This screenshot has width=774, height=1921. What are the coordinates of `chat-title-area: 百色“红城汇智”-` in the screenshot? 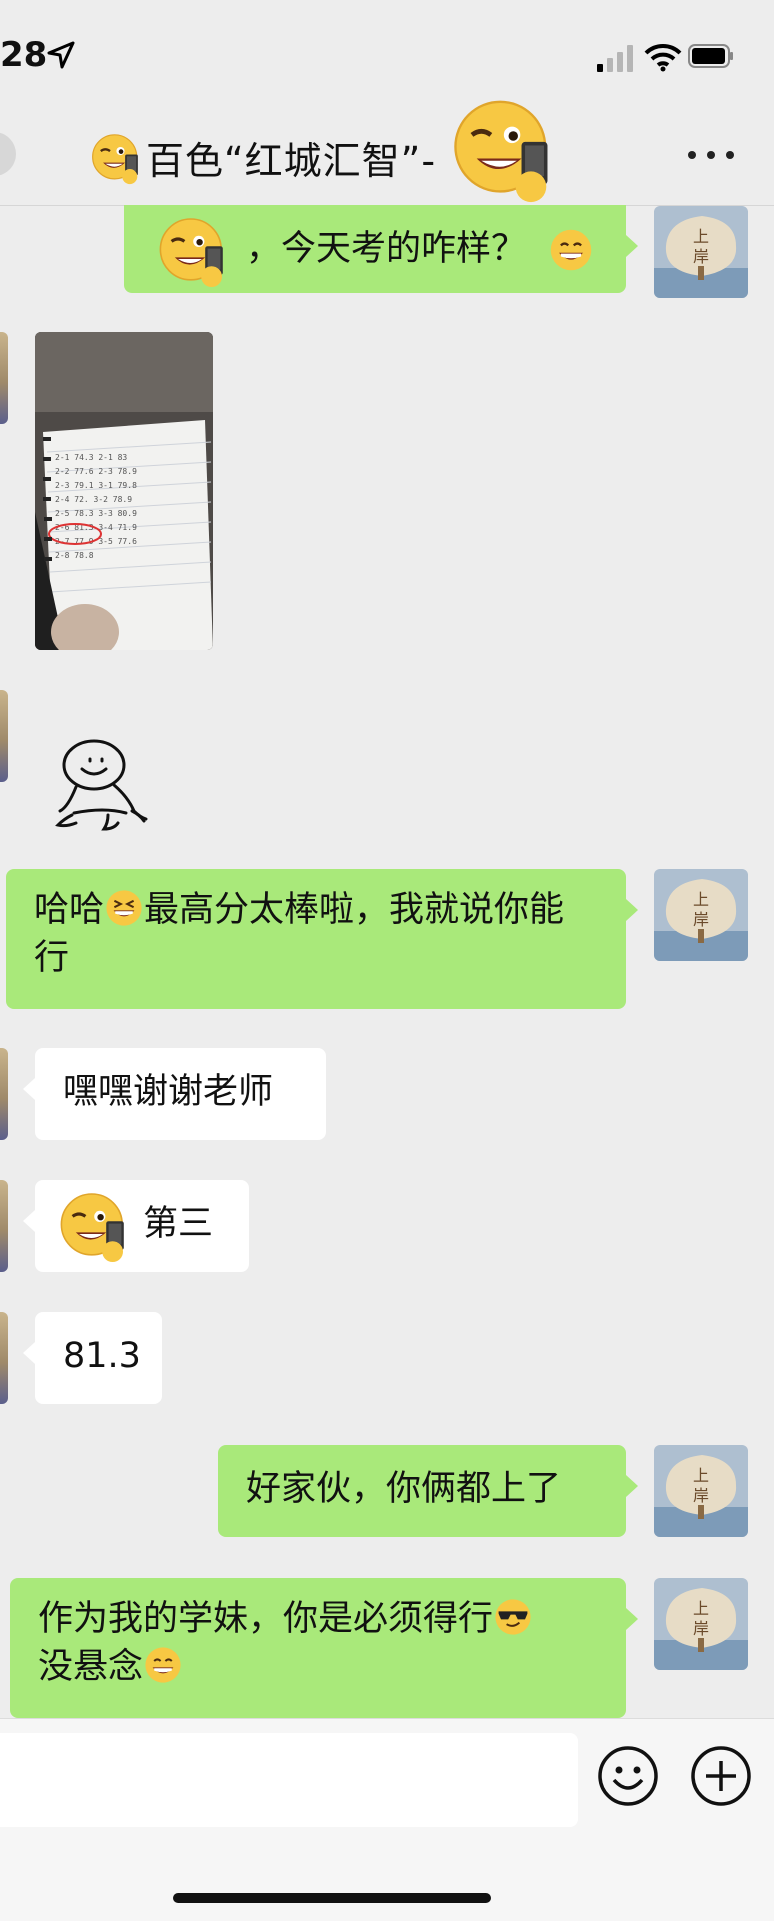 It's located at (262, 157).